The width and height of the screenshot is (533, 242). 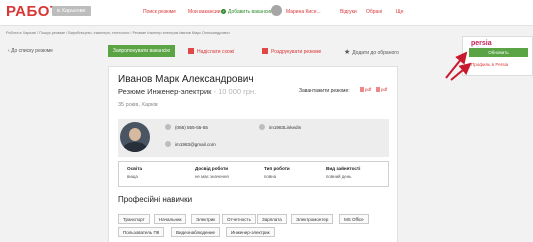 I want to click on age-city: 35 років, Харків, so click(x=138, y=105).